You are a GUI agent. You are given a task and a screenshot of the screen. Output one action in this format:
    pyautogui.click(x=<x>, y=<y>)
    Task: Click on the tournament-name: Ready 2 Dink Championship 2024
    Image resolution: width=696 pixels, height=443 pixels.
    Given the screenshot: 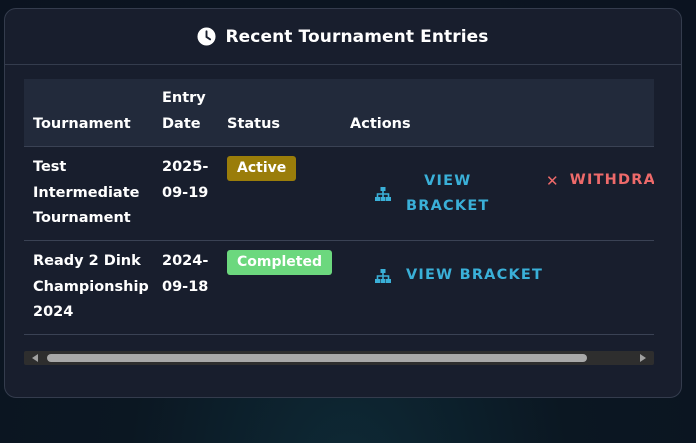 What is the action you would take?
    pyautogui.click(x=91, y=286)
    